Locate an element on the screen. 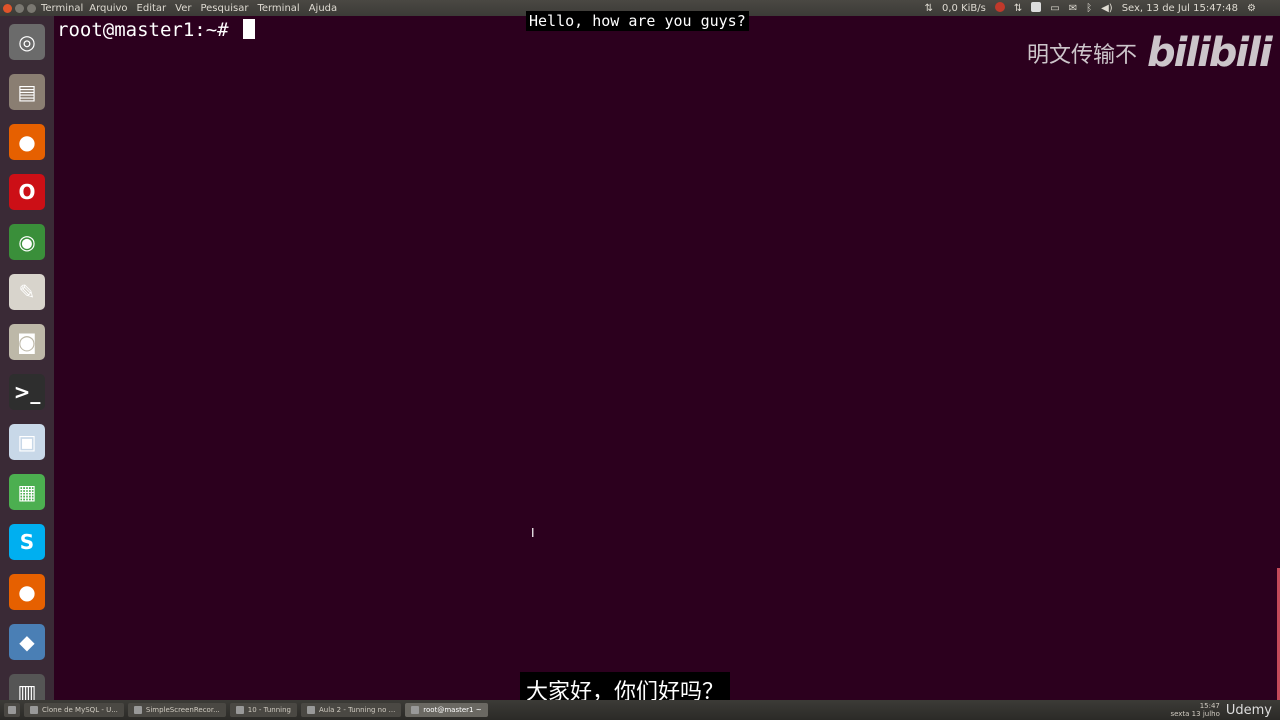 Image resolution: width=1280 pixels, height=720 pixels. subtitle-top: Hello, how are you guys? is located at coordinates (637, 21).